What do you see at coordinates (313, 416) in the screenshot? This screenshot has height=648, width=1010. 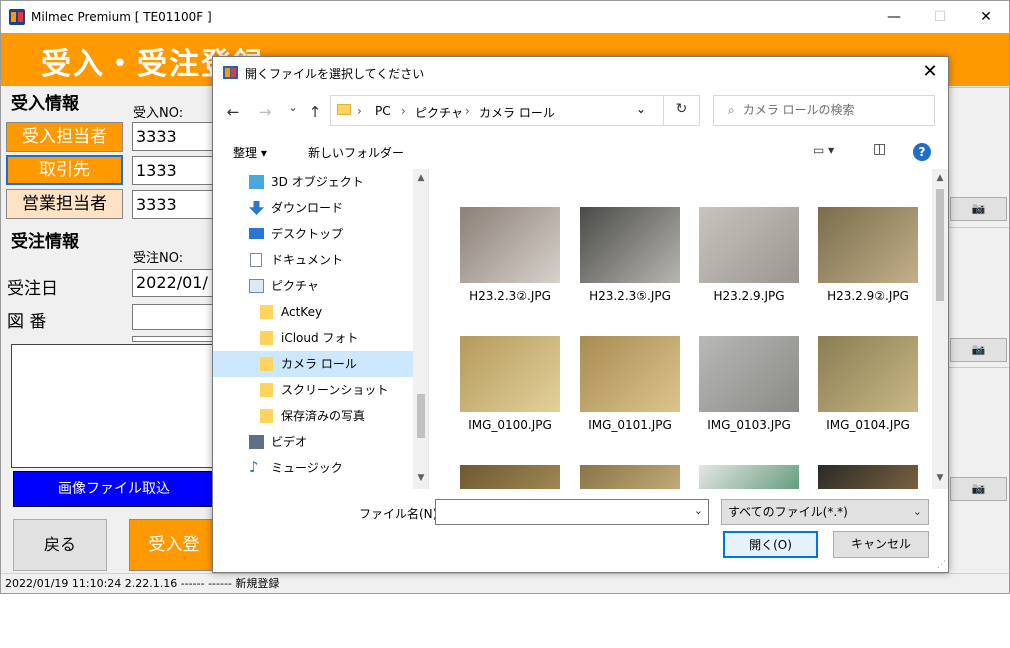 I see `nav-item-saved-pictures: 保存済みの写真` at bounding box center [313, 416].